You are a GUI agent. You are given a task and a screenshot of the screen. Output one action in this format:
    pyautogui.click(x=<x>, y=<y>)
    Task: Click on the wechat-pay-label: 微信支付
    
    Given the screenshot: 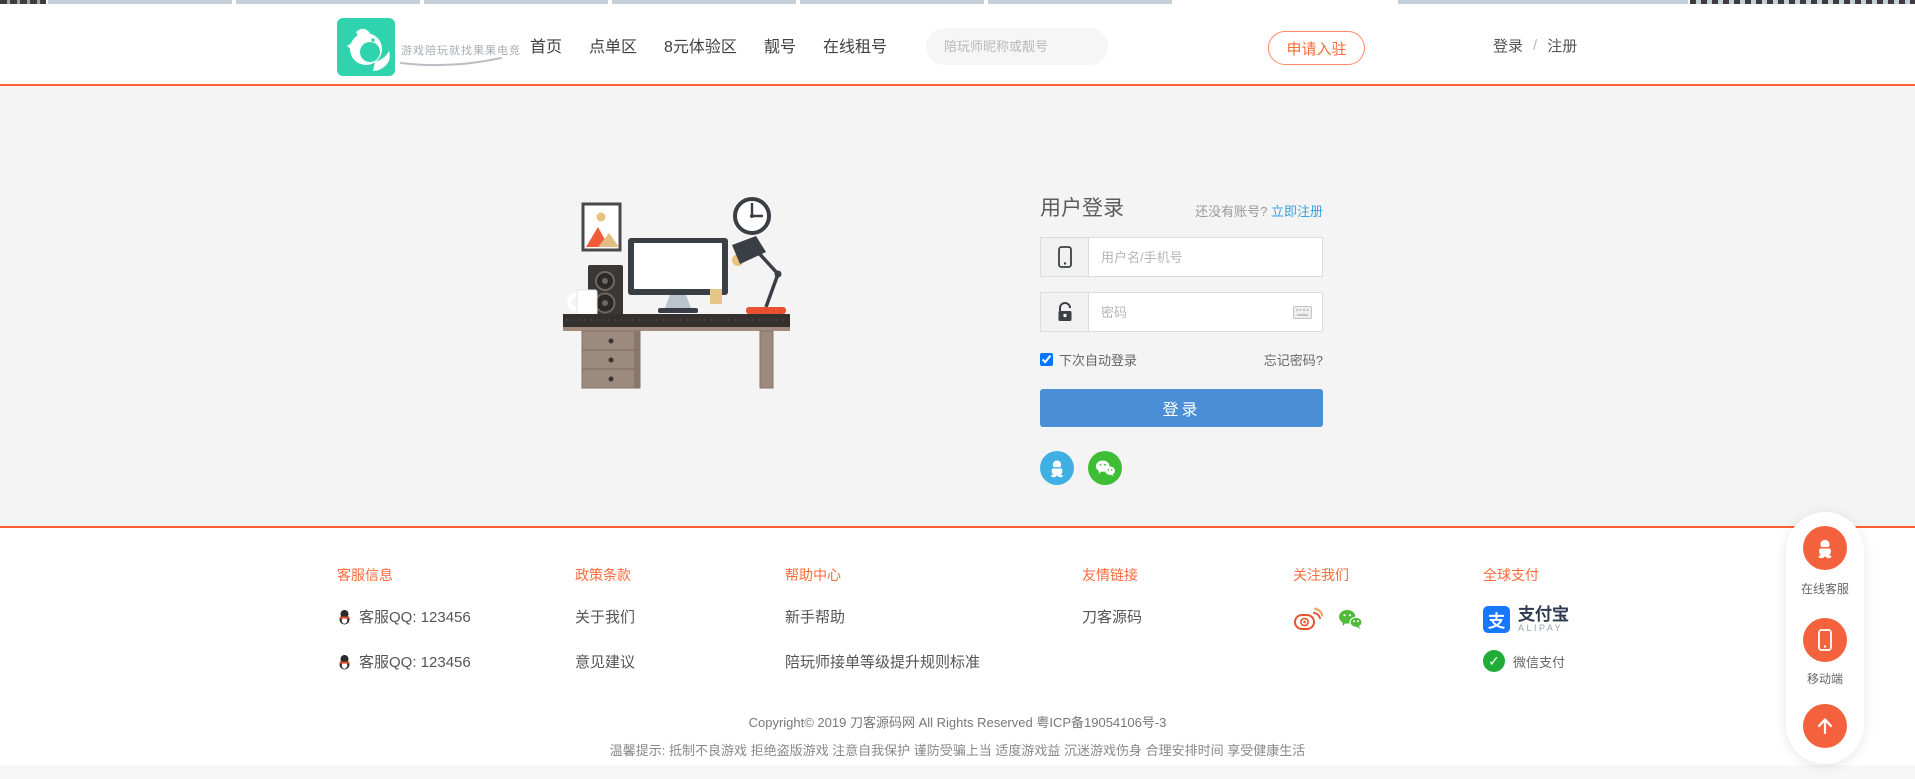 What is the action you would take?
    pyautogui.click(x=1539, y=662)
    